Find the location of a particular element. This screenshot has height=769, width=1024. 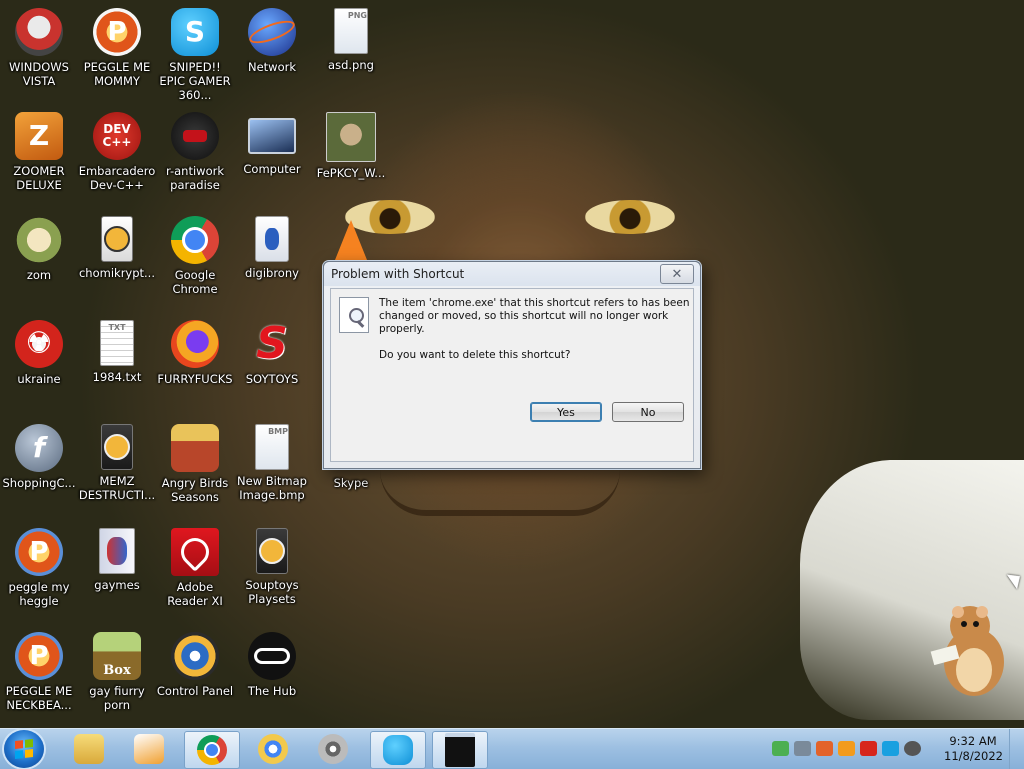

taskbar-item-chromium-alt is located at coordinates (273, 749).